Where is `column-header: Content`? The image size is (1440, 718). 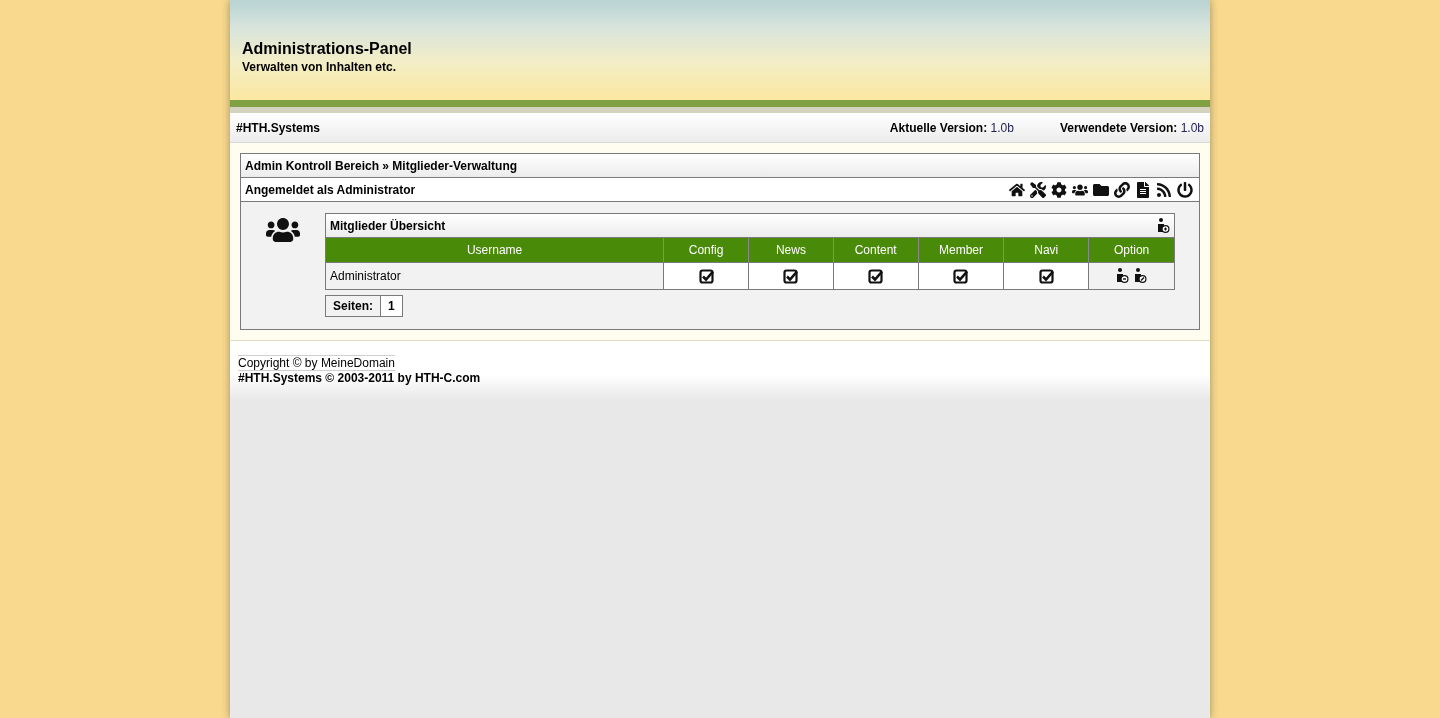 column-header: Content is located at coordinates (875, 250).